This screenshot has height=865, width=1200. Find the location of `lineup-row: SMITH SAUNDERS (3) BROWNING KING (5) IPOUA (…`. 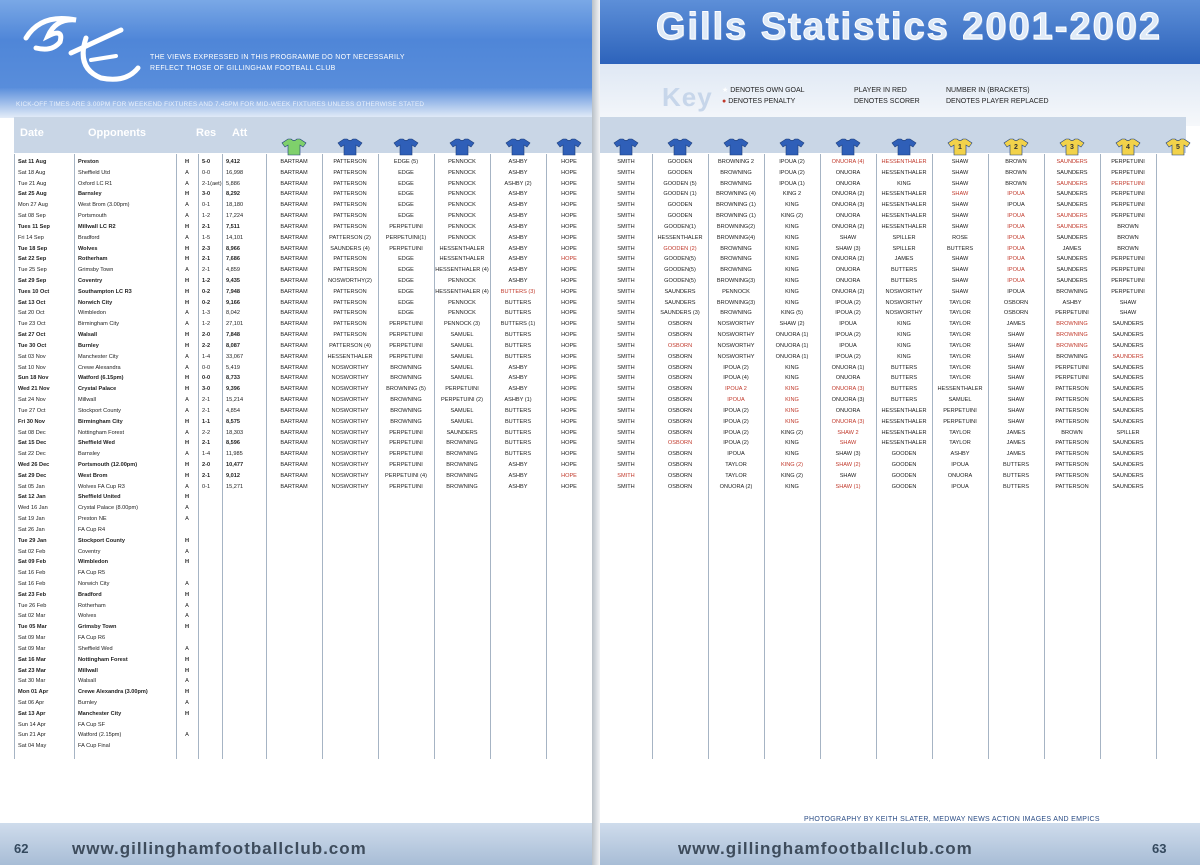

lineup-row: SMITH SAUNDERS (3) BROWNING KING (5) IPOUA (… is located at coordinates (900, 313).